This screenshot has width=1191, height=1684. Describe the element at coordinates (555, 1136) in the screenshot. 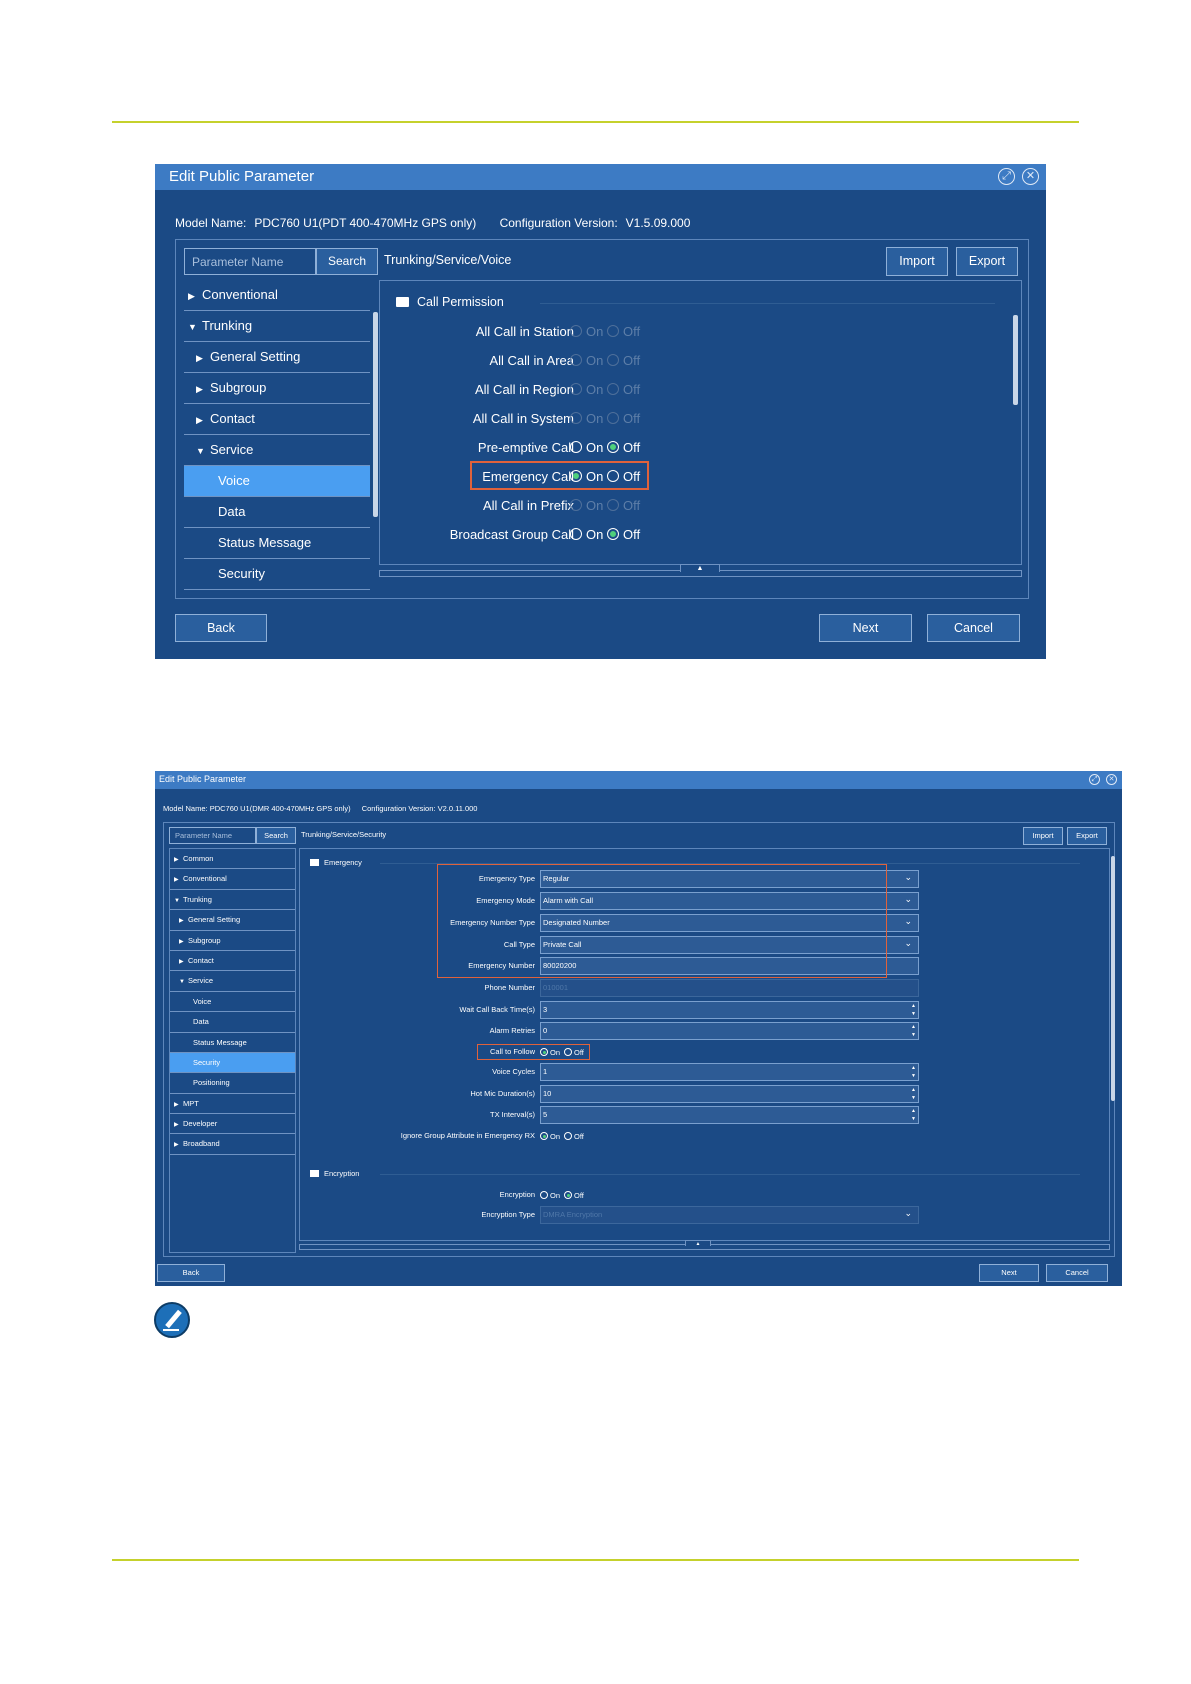

I see `radio-on-label: On` at that location.